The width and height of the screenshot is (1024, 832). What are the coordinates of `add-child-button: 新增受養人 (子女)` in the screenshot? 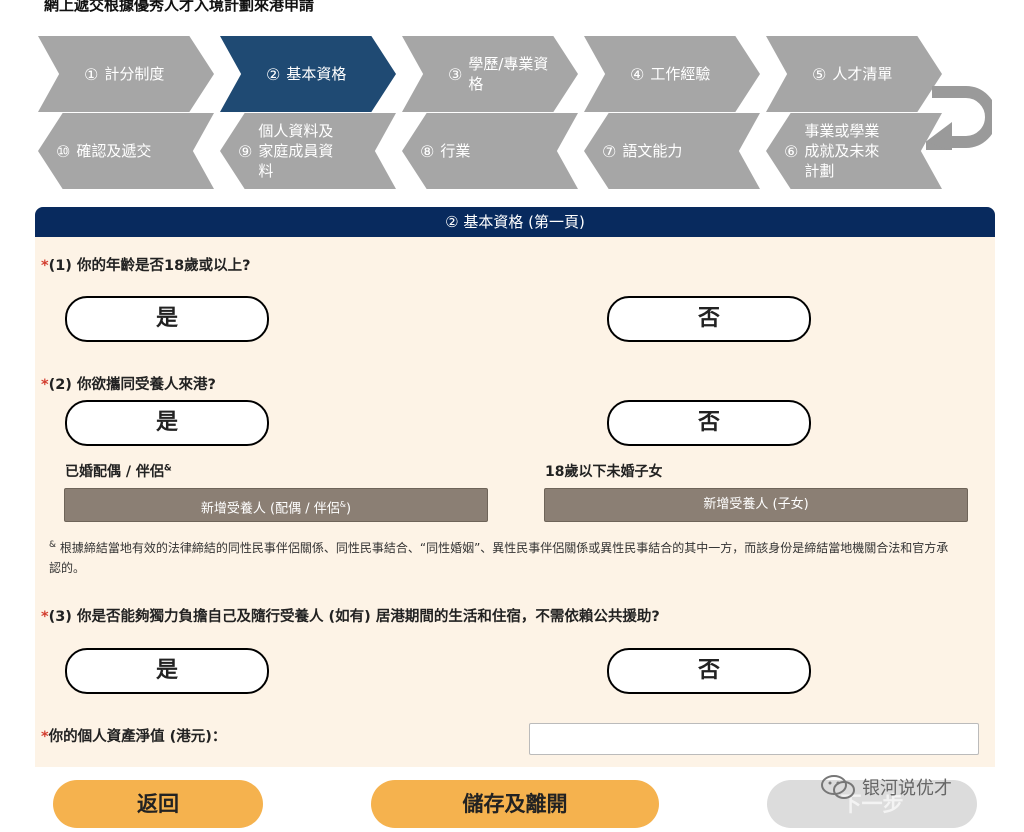 It's located at (756, 505).